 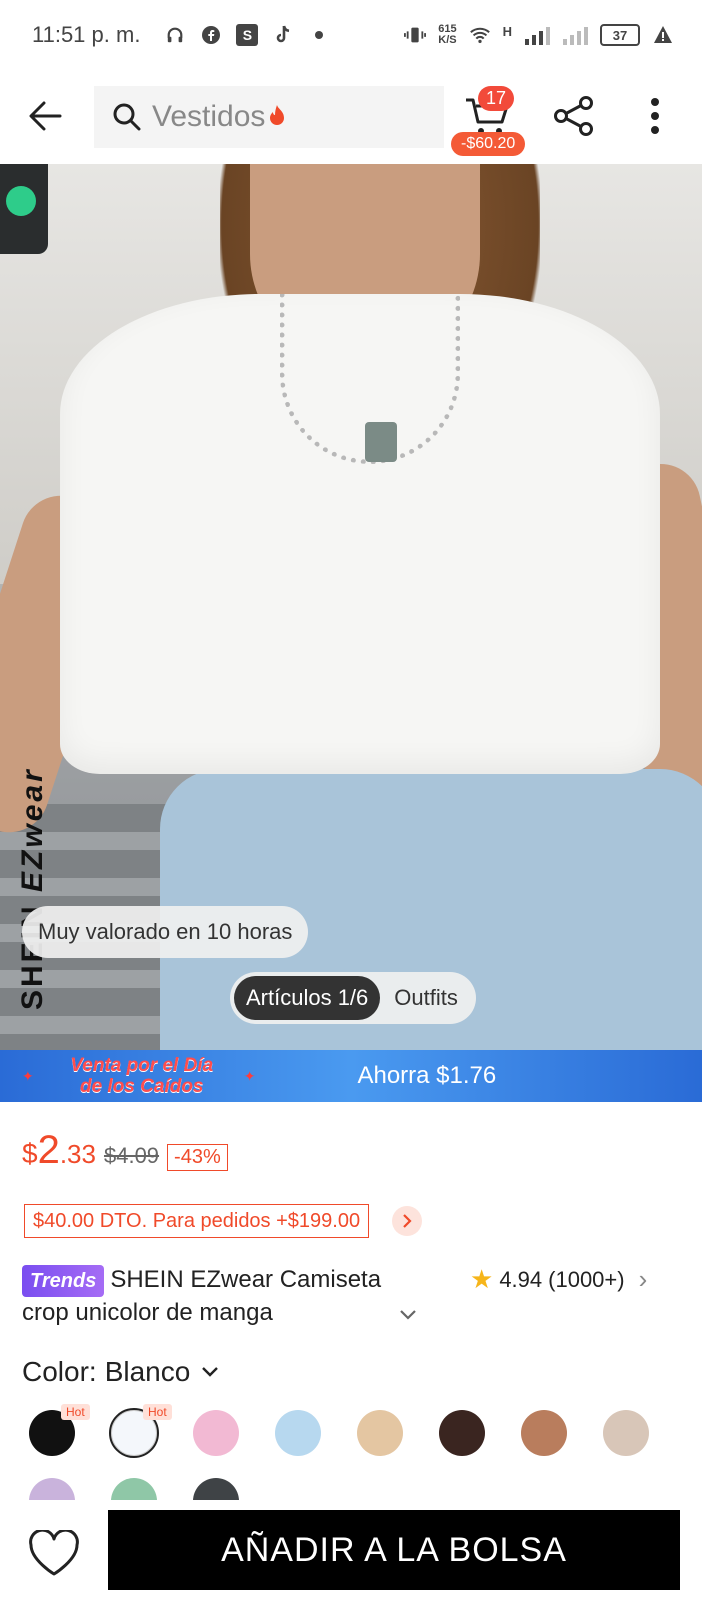 I want to click on discount-badge: -43%, so click(x=197, y=1157).